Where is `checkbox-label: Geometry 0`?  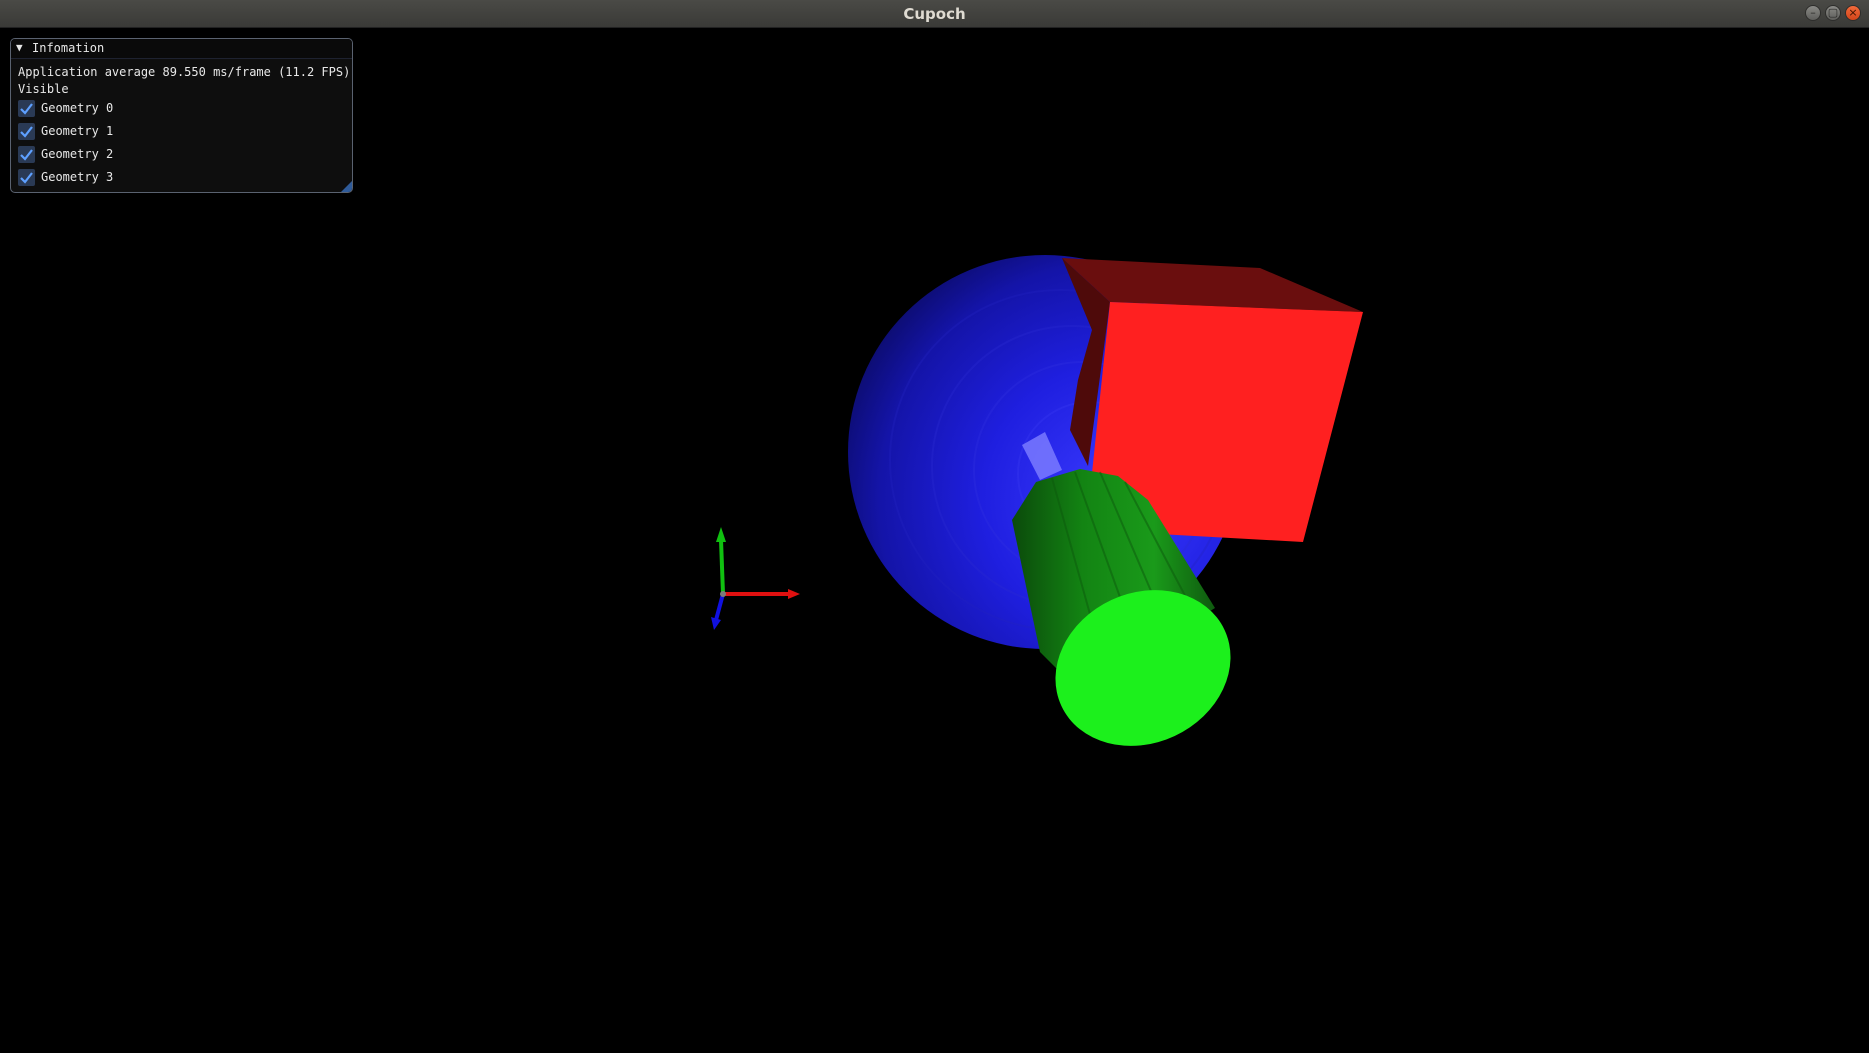
checkbox-label: Geometry 0 is located at coordinates (77, 108).